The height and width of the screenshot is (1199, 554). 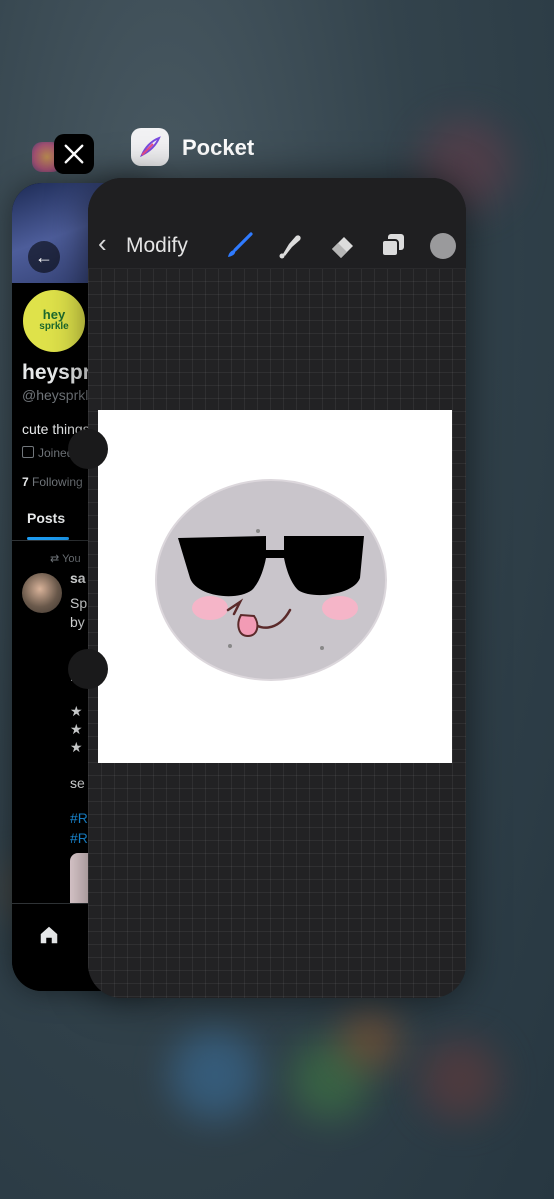 I want to click on procreate-brush-icon, so click(x=150, y=147).